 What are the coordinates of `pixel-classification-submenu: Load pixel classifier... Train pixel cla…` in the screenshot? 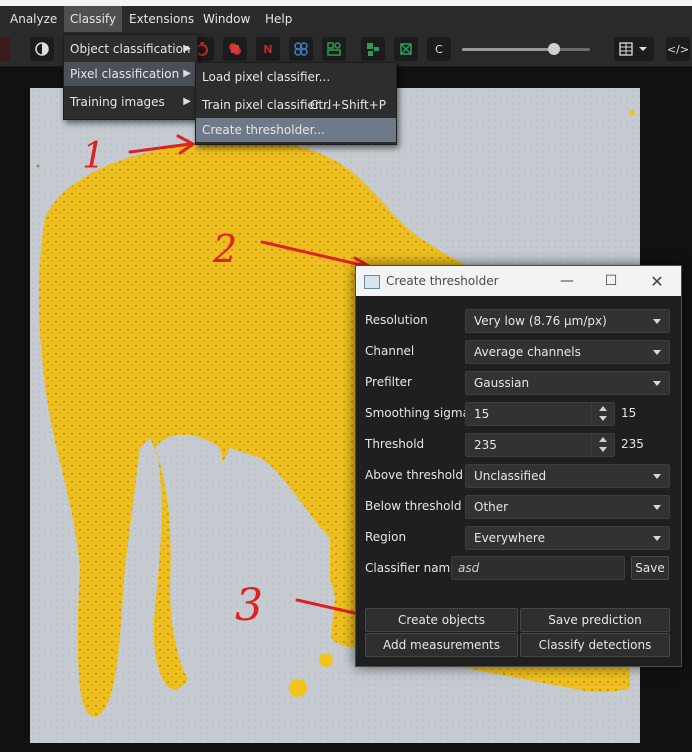 It's located at (296, 103).